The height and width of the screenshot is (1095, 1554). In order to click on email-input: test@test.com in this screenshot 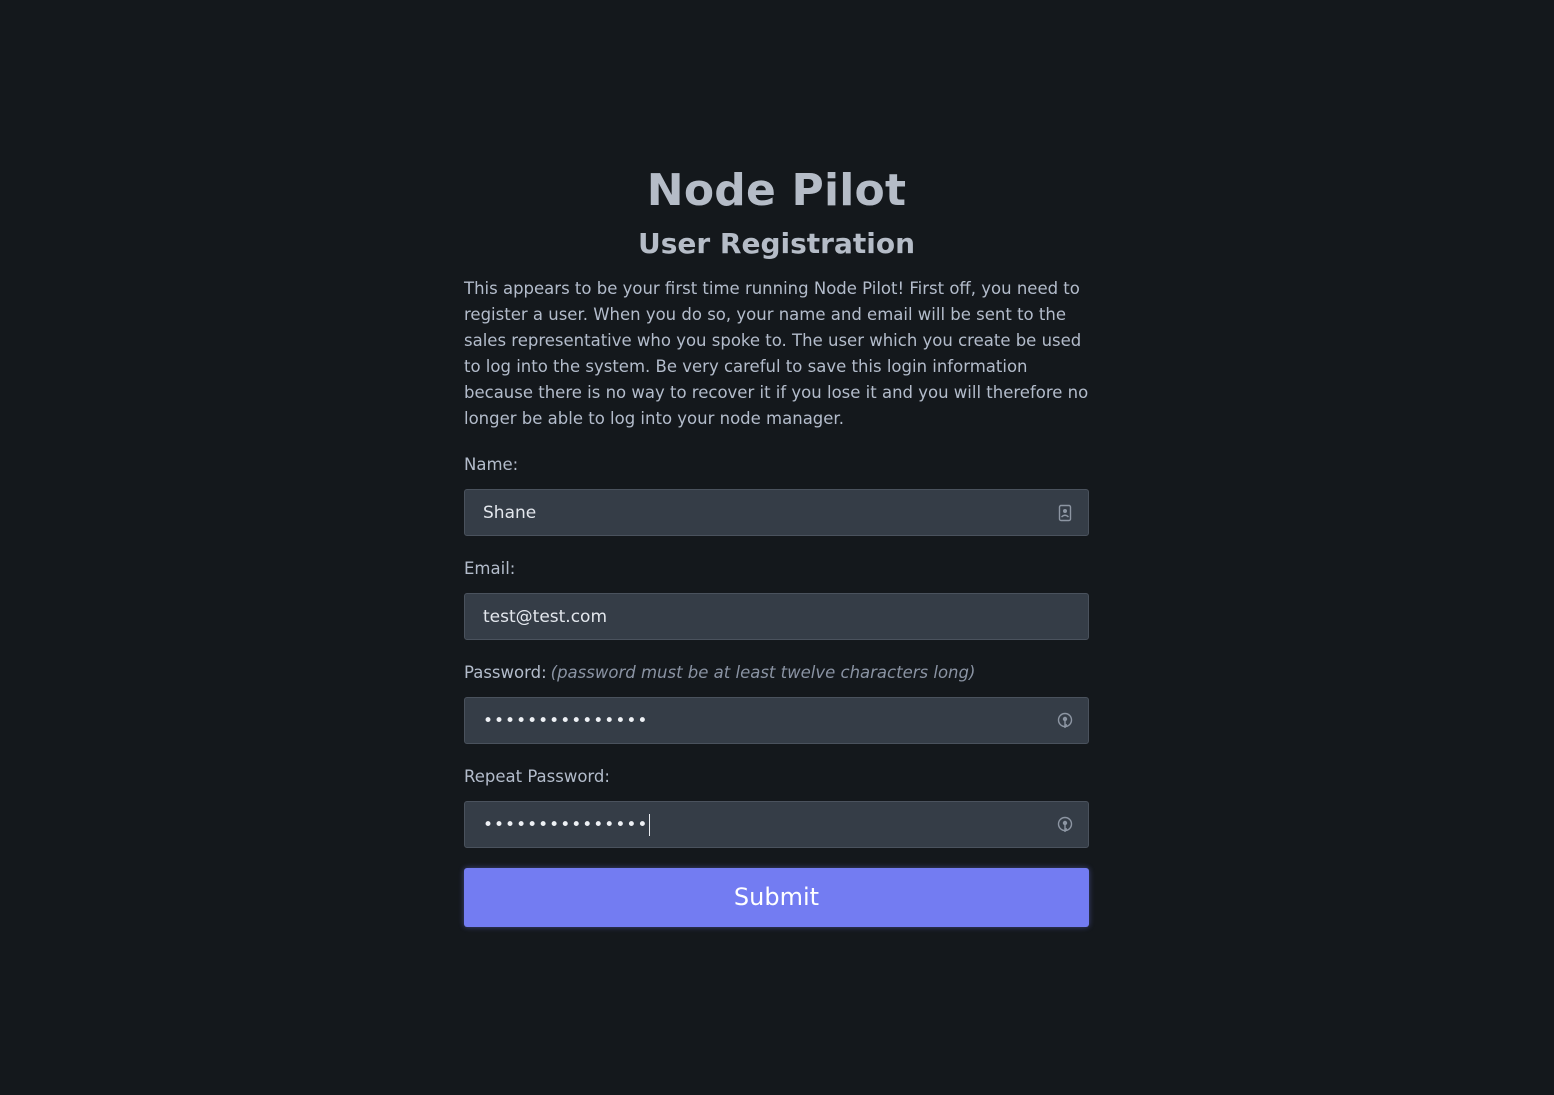, I will do `click(776, 616)`.